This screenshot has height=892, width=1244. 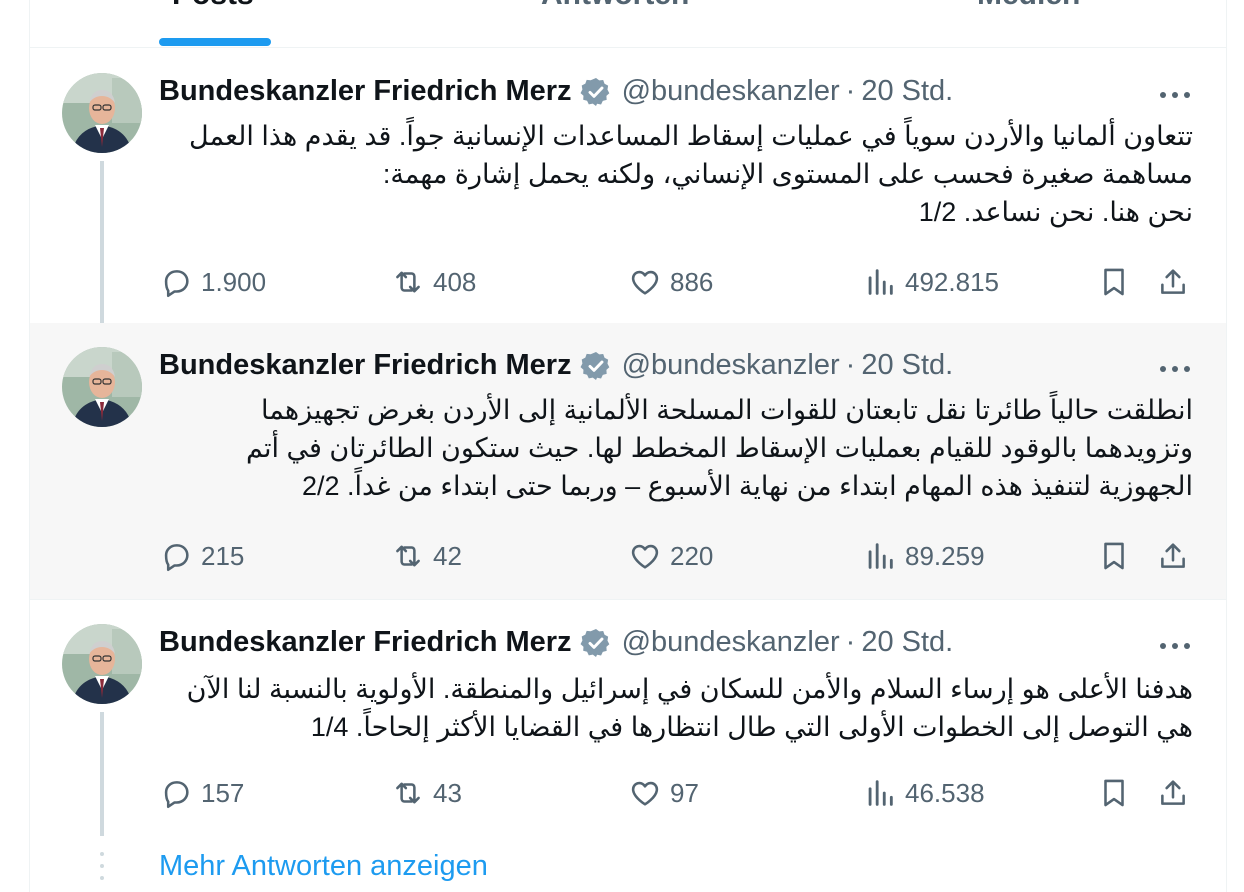 What do you see at coordinates (684, 792) in the screenshot?
I see `like-count: 97` at bounding box center [684, 792].